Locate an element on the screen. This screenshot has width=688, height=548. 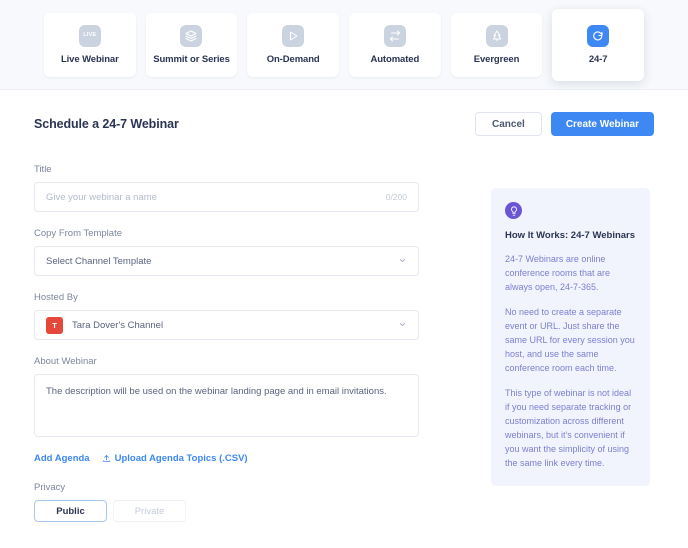
title-input: Give your webinar a name 0/200 is located at coordinates (226, 197).